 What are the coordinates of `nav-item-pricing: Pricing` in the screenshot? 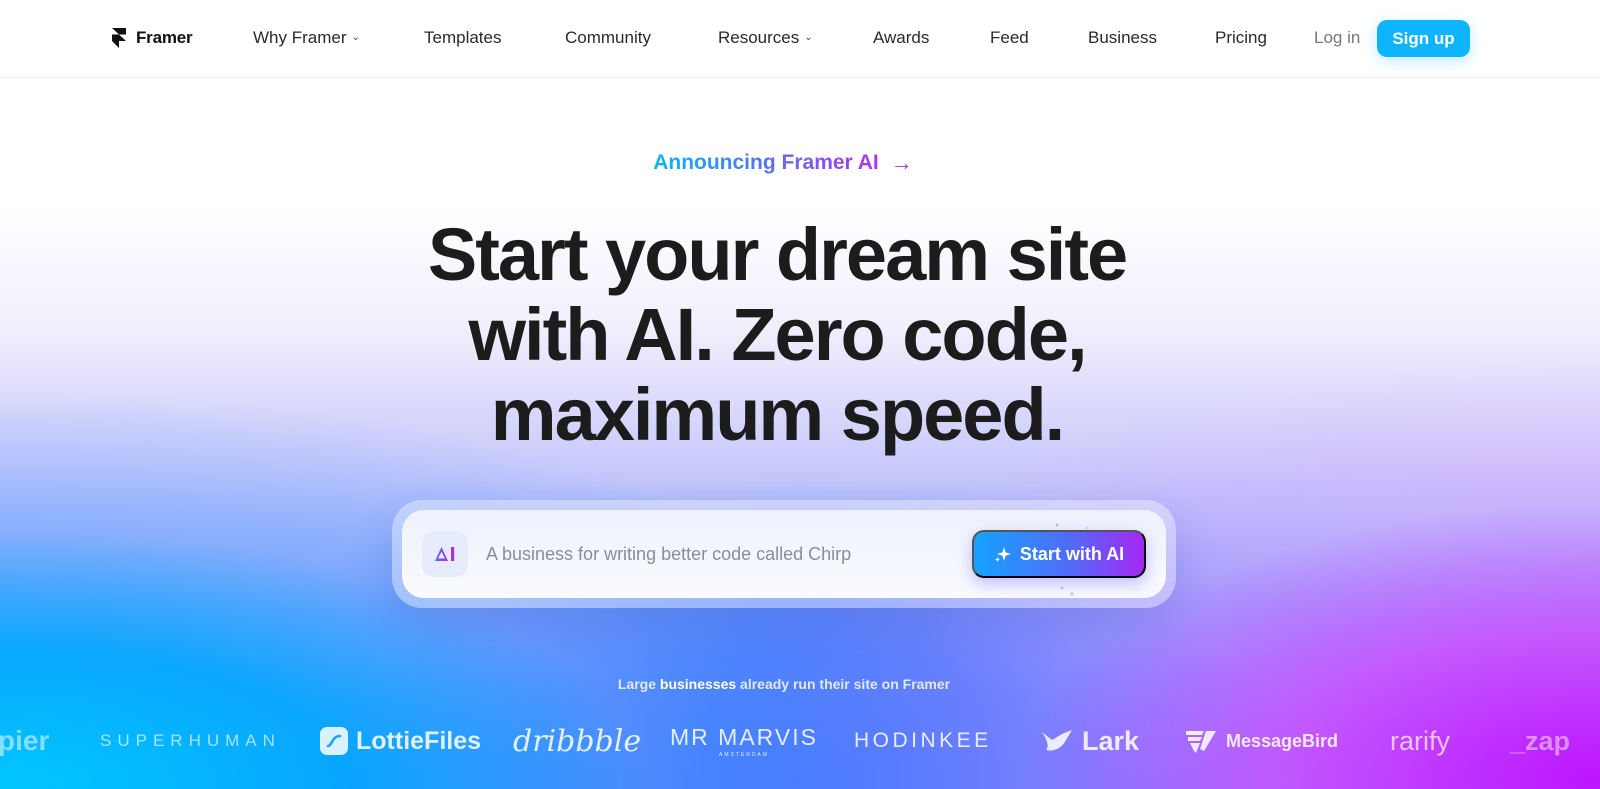 It's located at (1241, 38).